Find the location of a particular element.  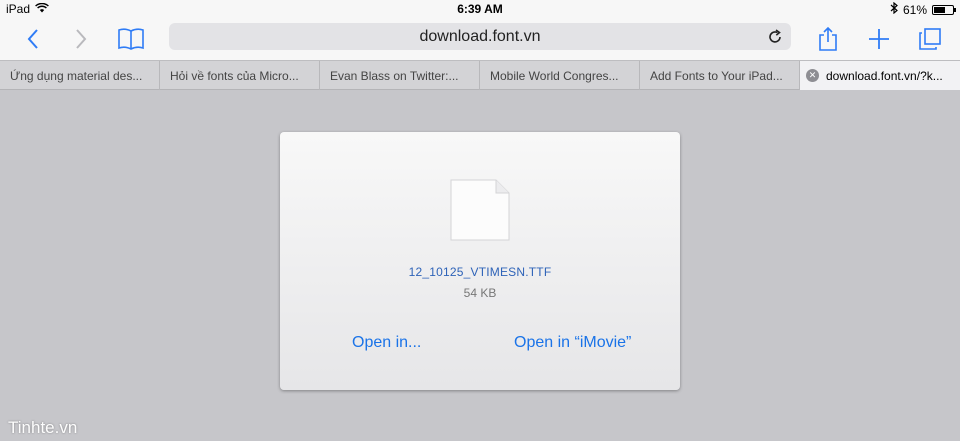

battery-icon is located at coordinates (944, 9).